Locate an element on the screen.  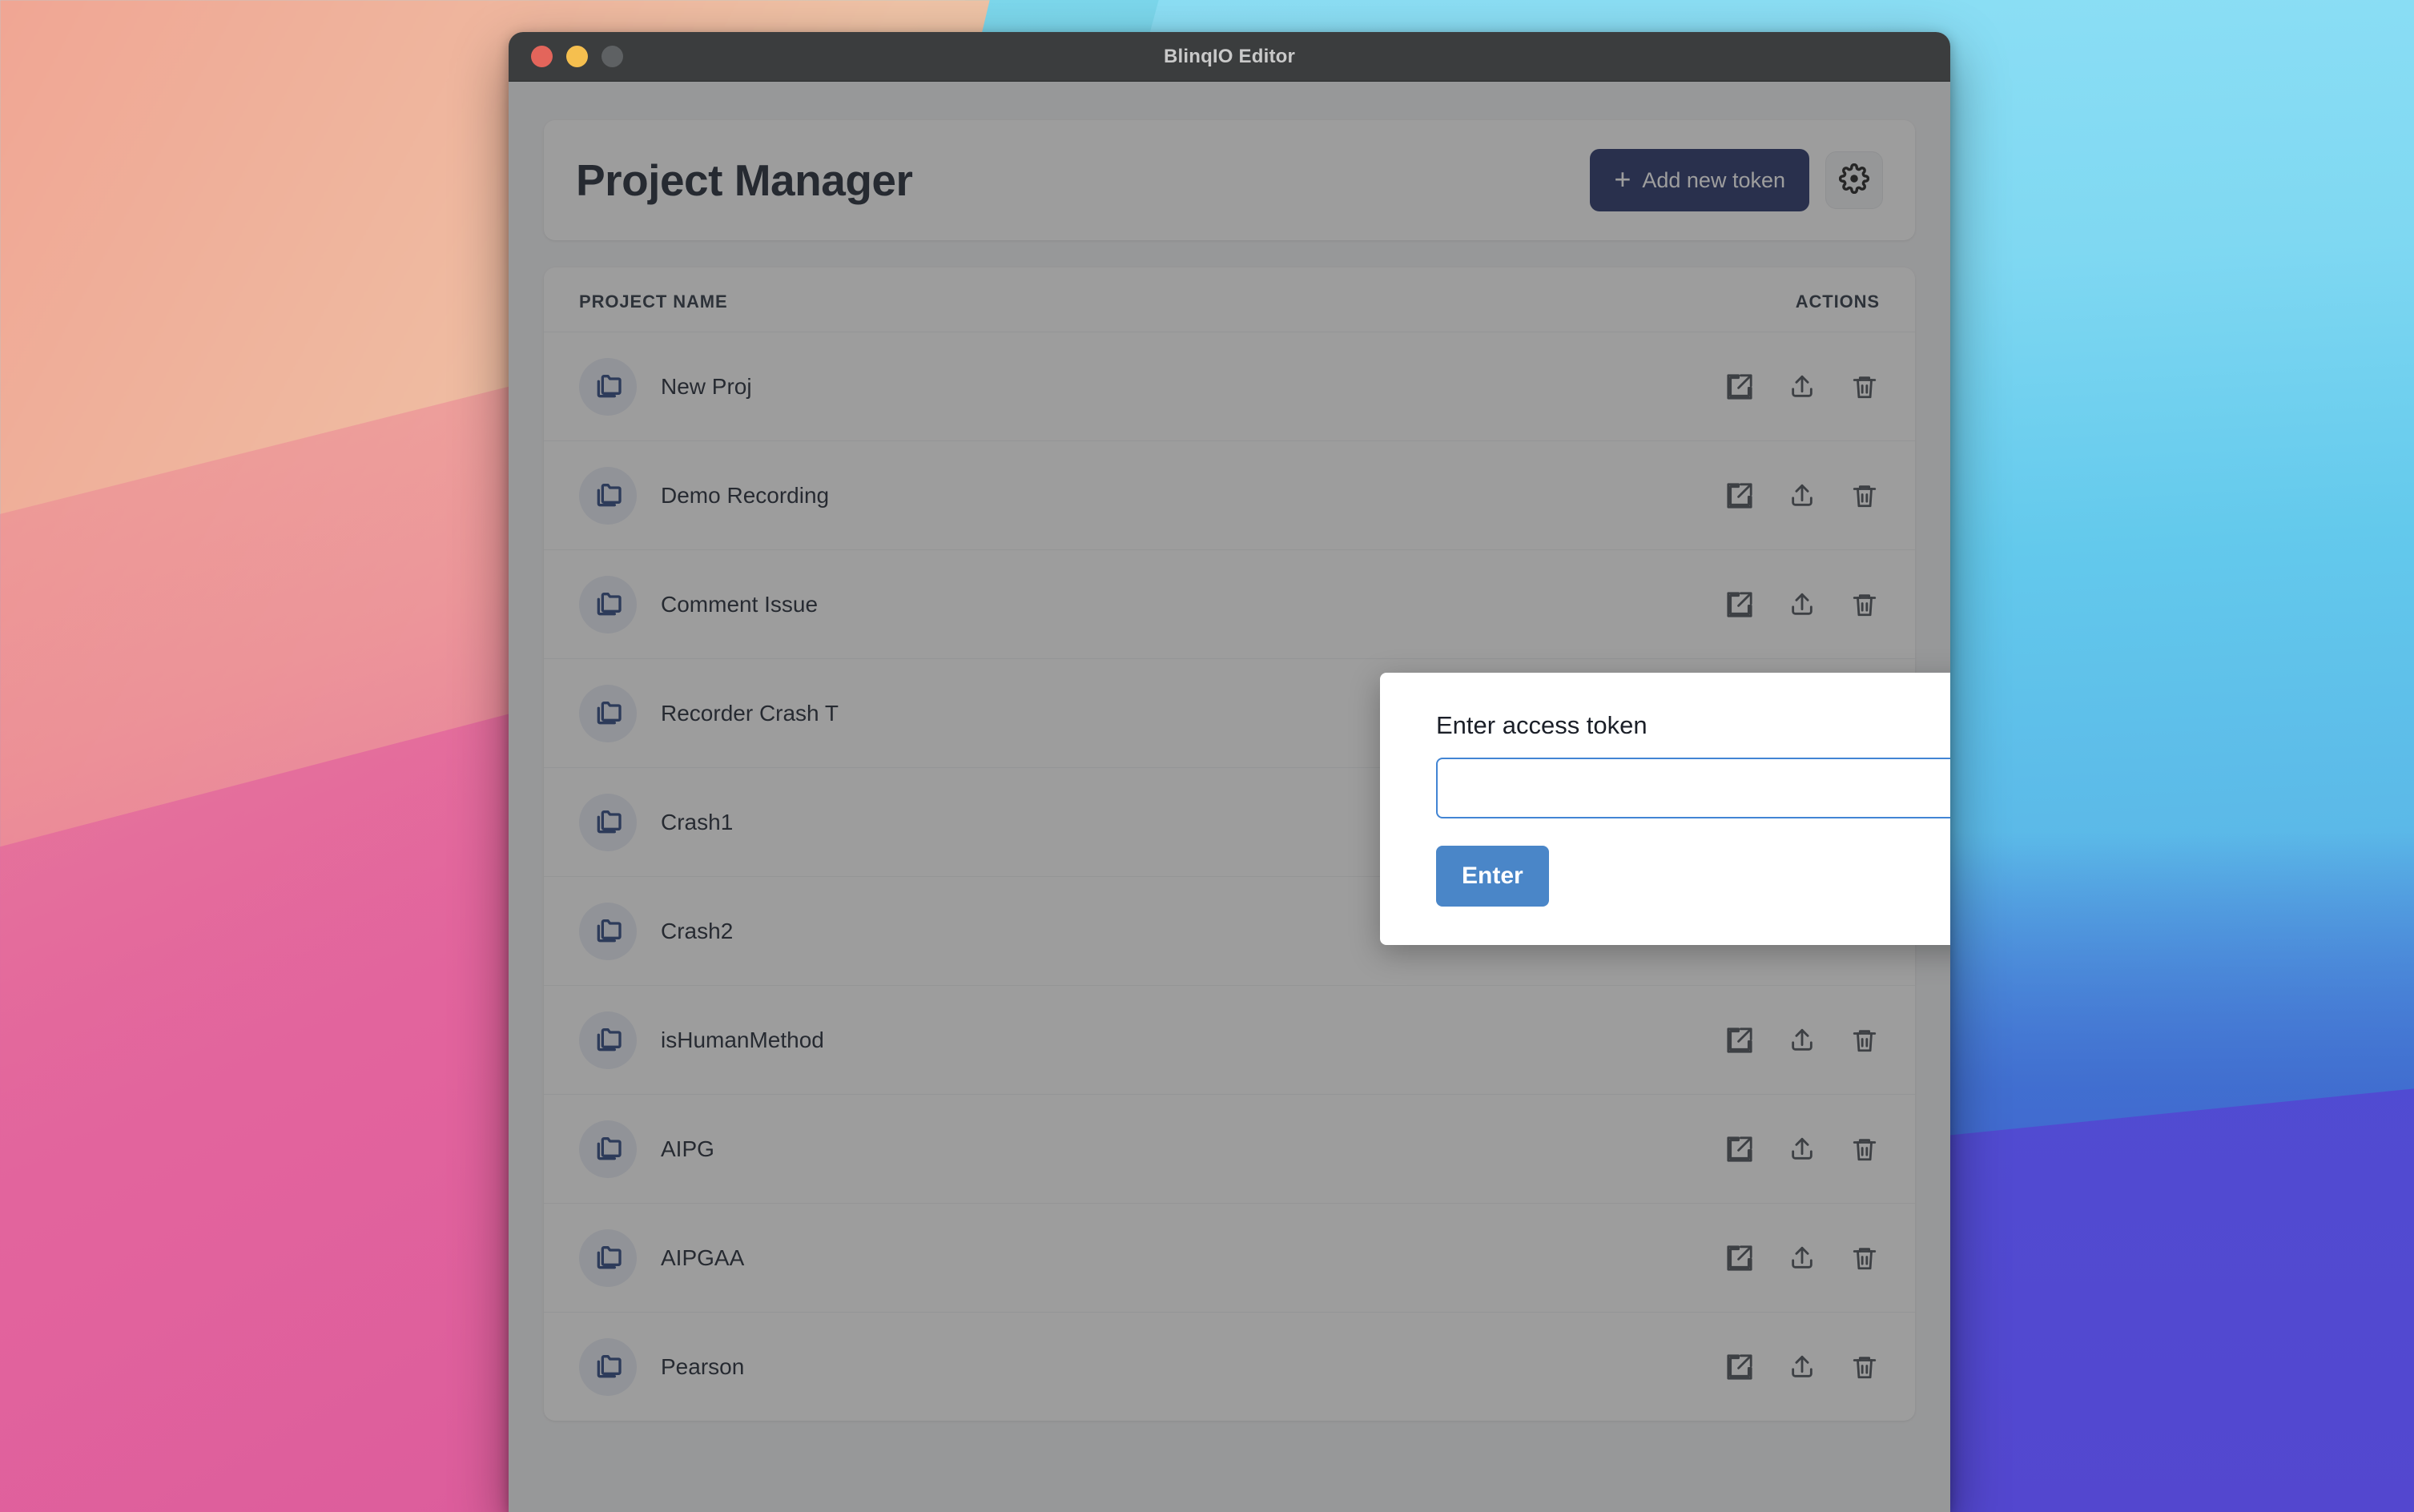
modal-label: Enter access token is located at coordinates (1542, 725).